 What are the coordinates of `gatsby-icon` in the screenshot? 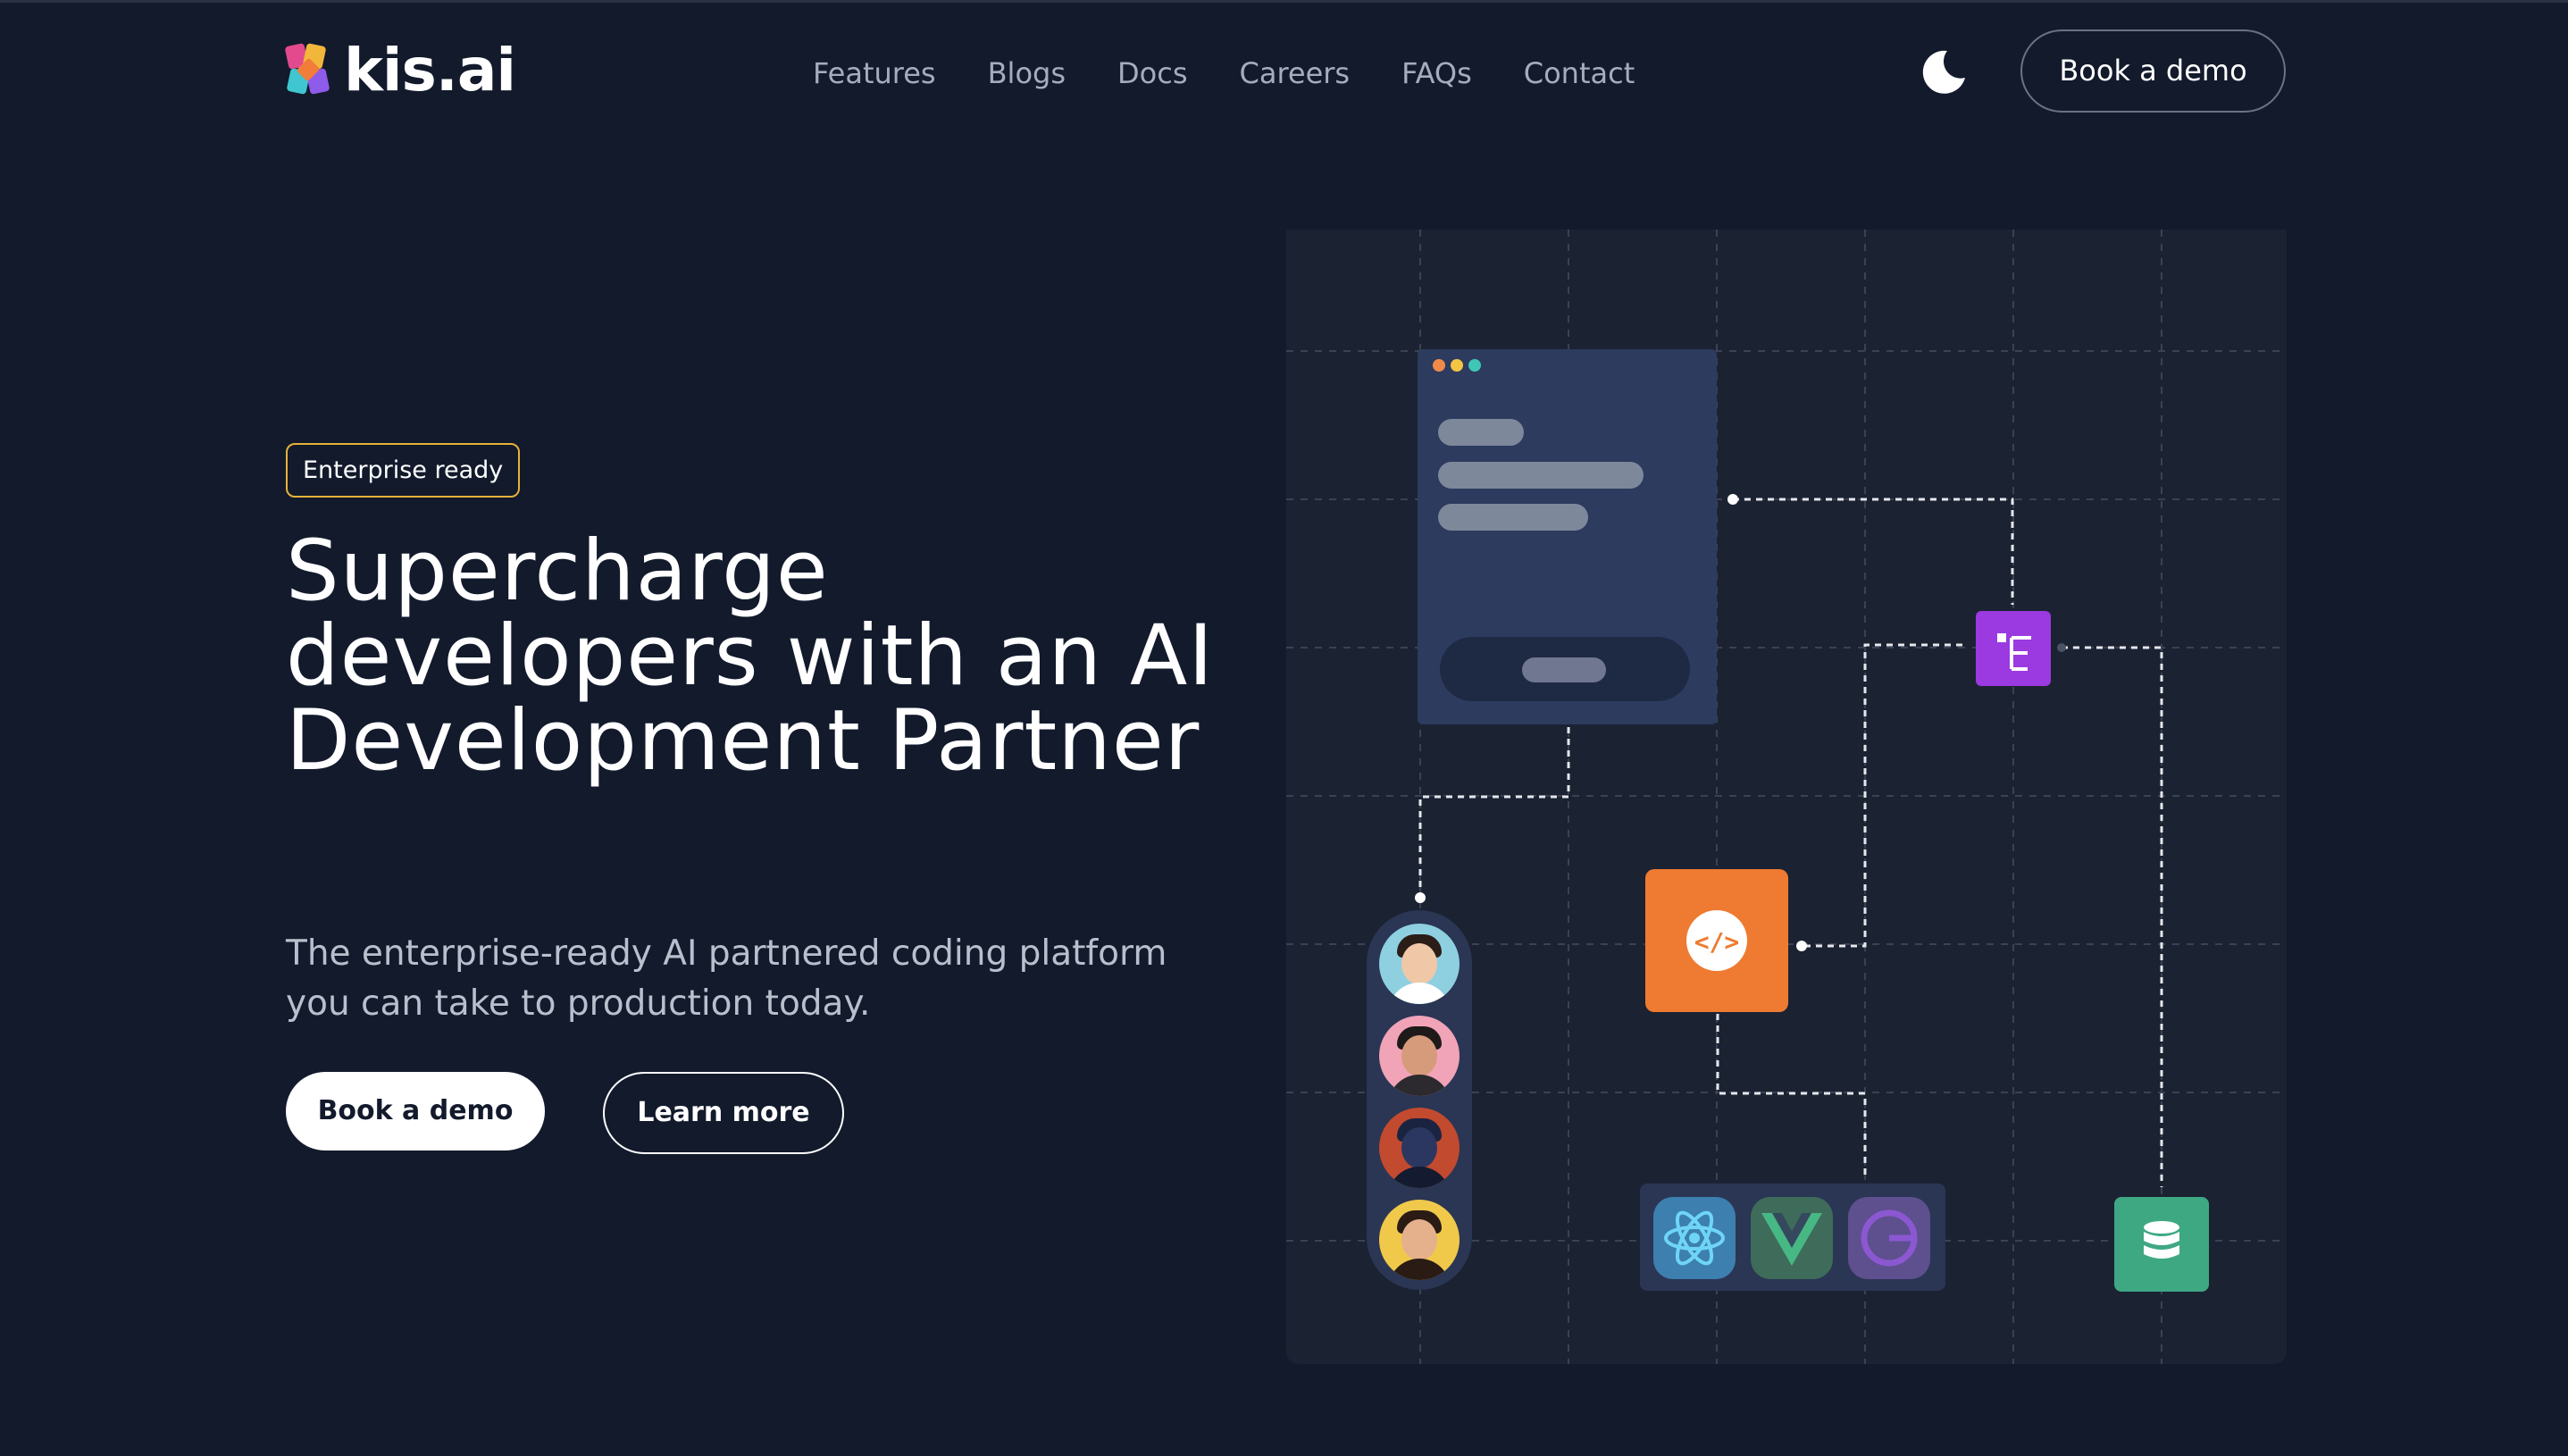 It's located at (1889, 1238).